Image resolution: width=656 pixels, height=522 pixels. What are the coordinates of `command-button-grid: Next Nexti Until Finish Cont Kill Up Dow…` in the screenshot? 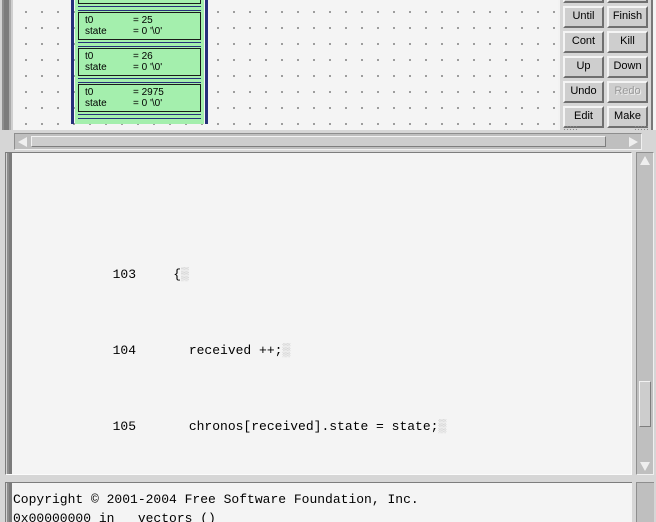 It's located at (605, 64).